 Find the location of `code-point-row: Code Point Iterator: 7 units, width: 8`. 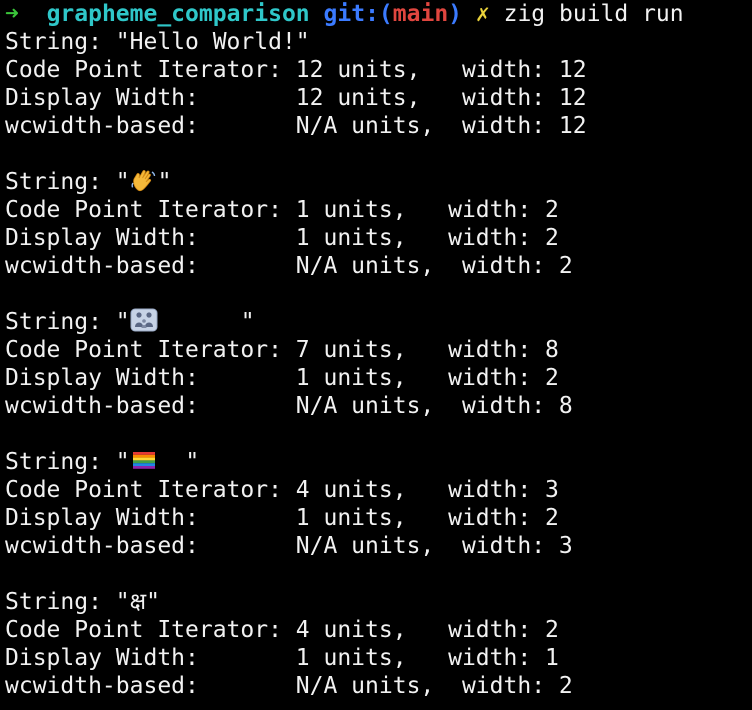

code-point-row: Code Point Iterator: 7 units, width: 8 is located at coordinates (282, 350).